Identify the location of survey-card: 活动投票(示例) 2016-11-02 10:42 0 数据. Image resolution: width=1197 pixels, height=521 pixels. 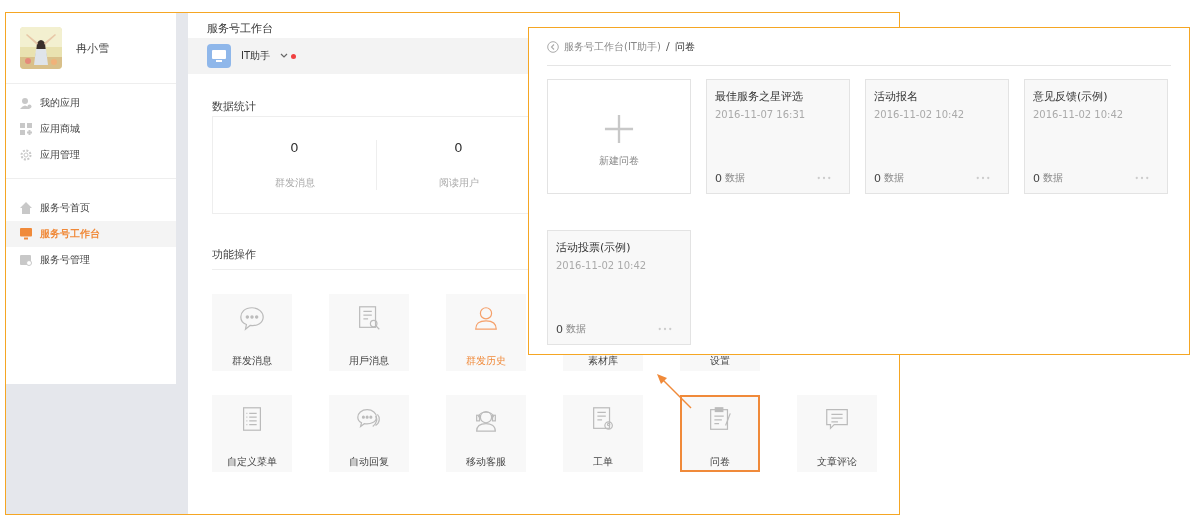
(619, 287).